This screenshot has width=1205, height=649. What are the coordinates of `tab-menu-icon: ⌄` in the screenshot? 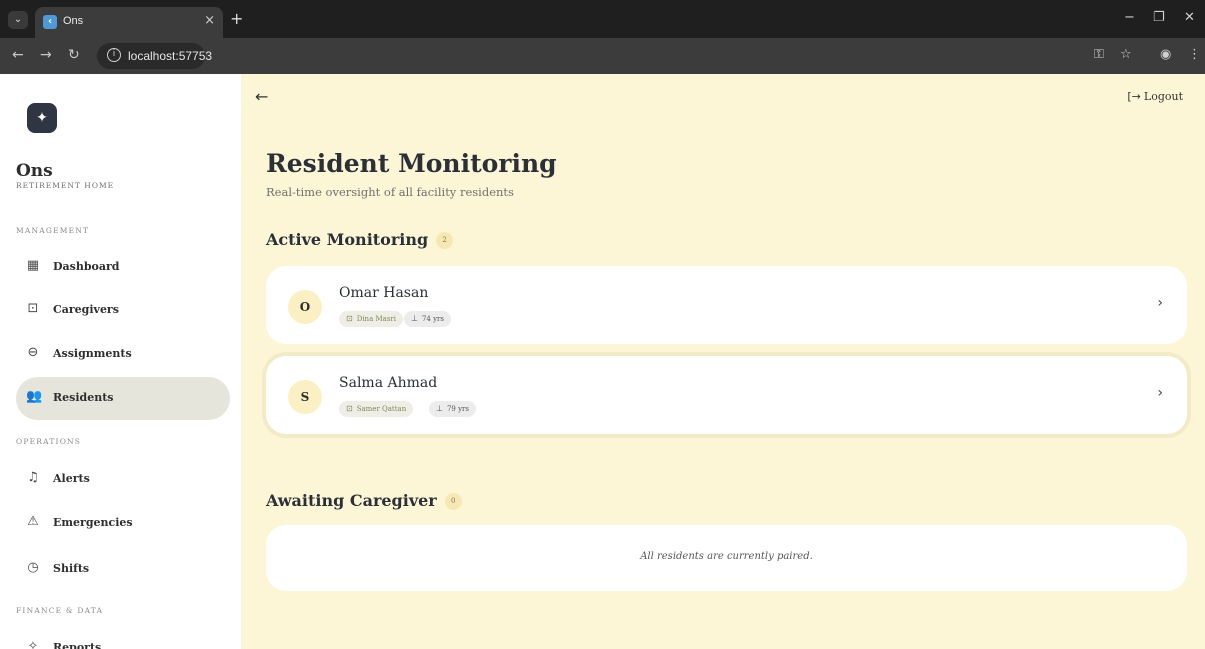 It's located at (18, 20).